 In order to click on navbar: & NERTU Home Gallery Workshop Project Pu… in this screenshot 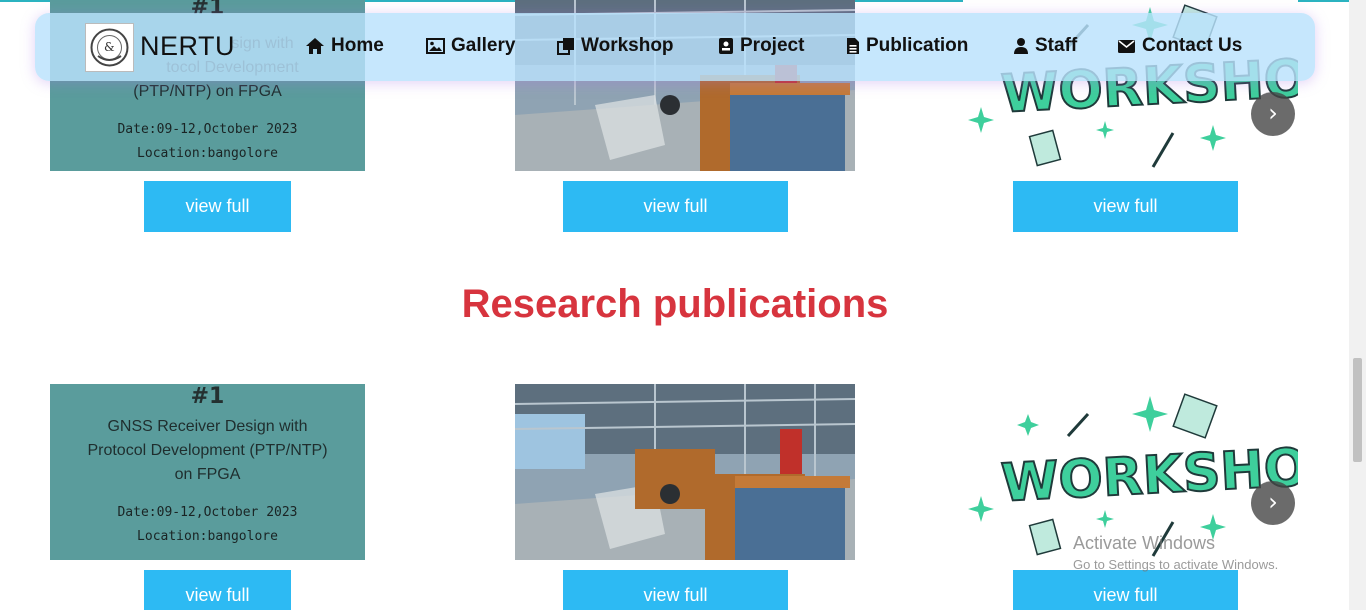, I will do `click(675, 47)`.